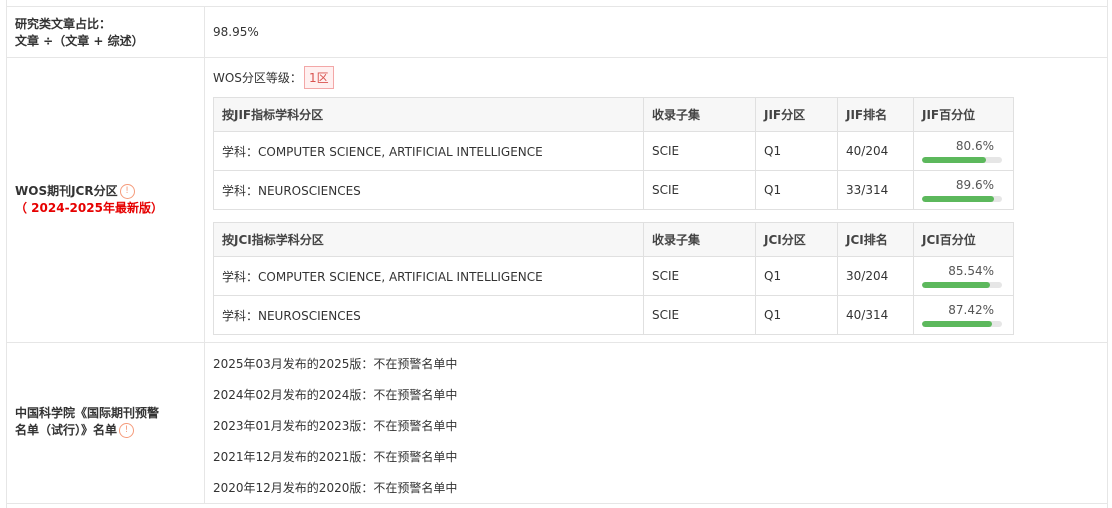 The height and width of the screenshot is (508, 1112). Describe the element at coordinates (875, 276) in the screenshot. I see `jci-rank: 30/204` at that location.